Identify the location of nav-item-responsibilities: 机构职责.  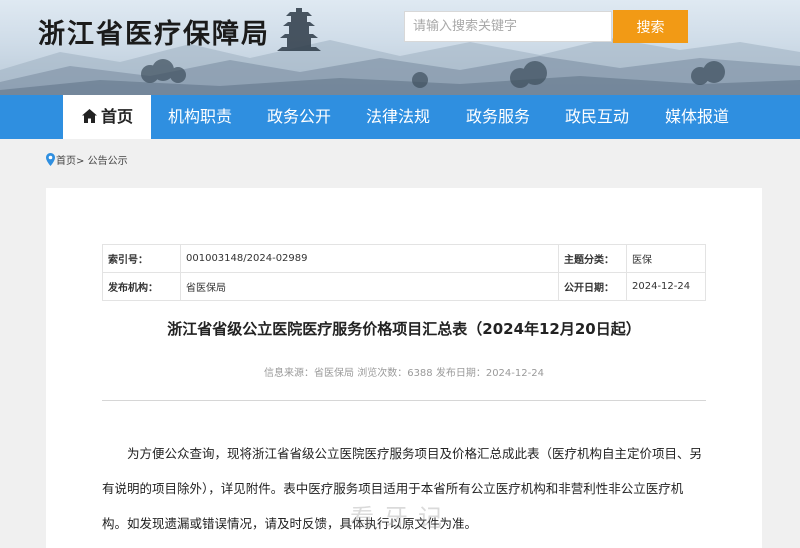
(200, 117).